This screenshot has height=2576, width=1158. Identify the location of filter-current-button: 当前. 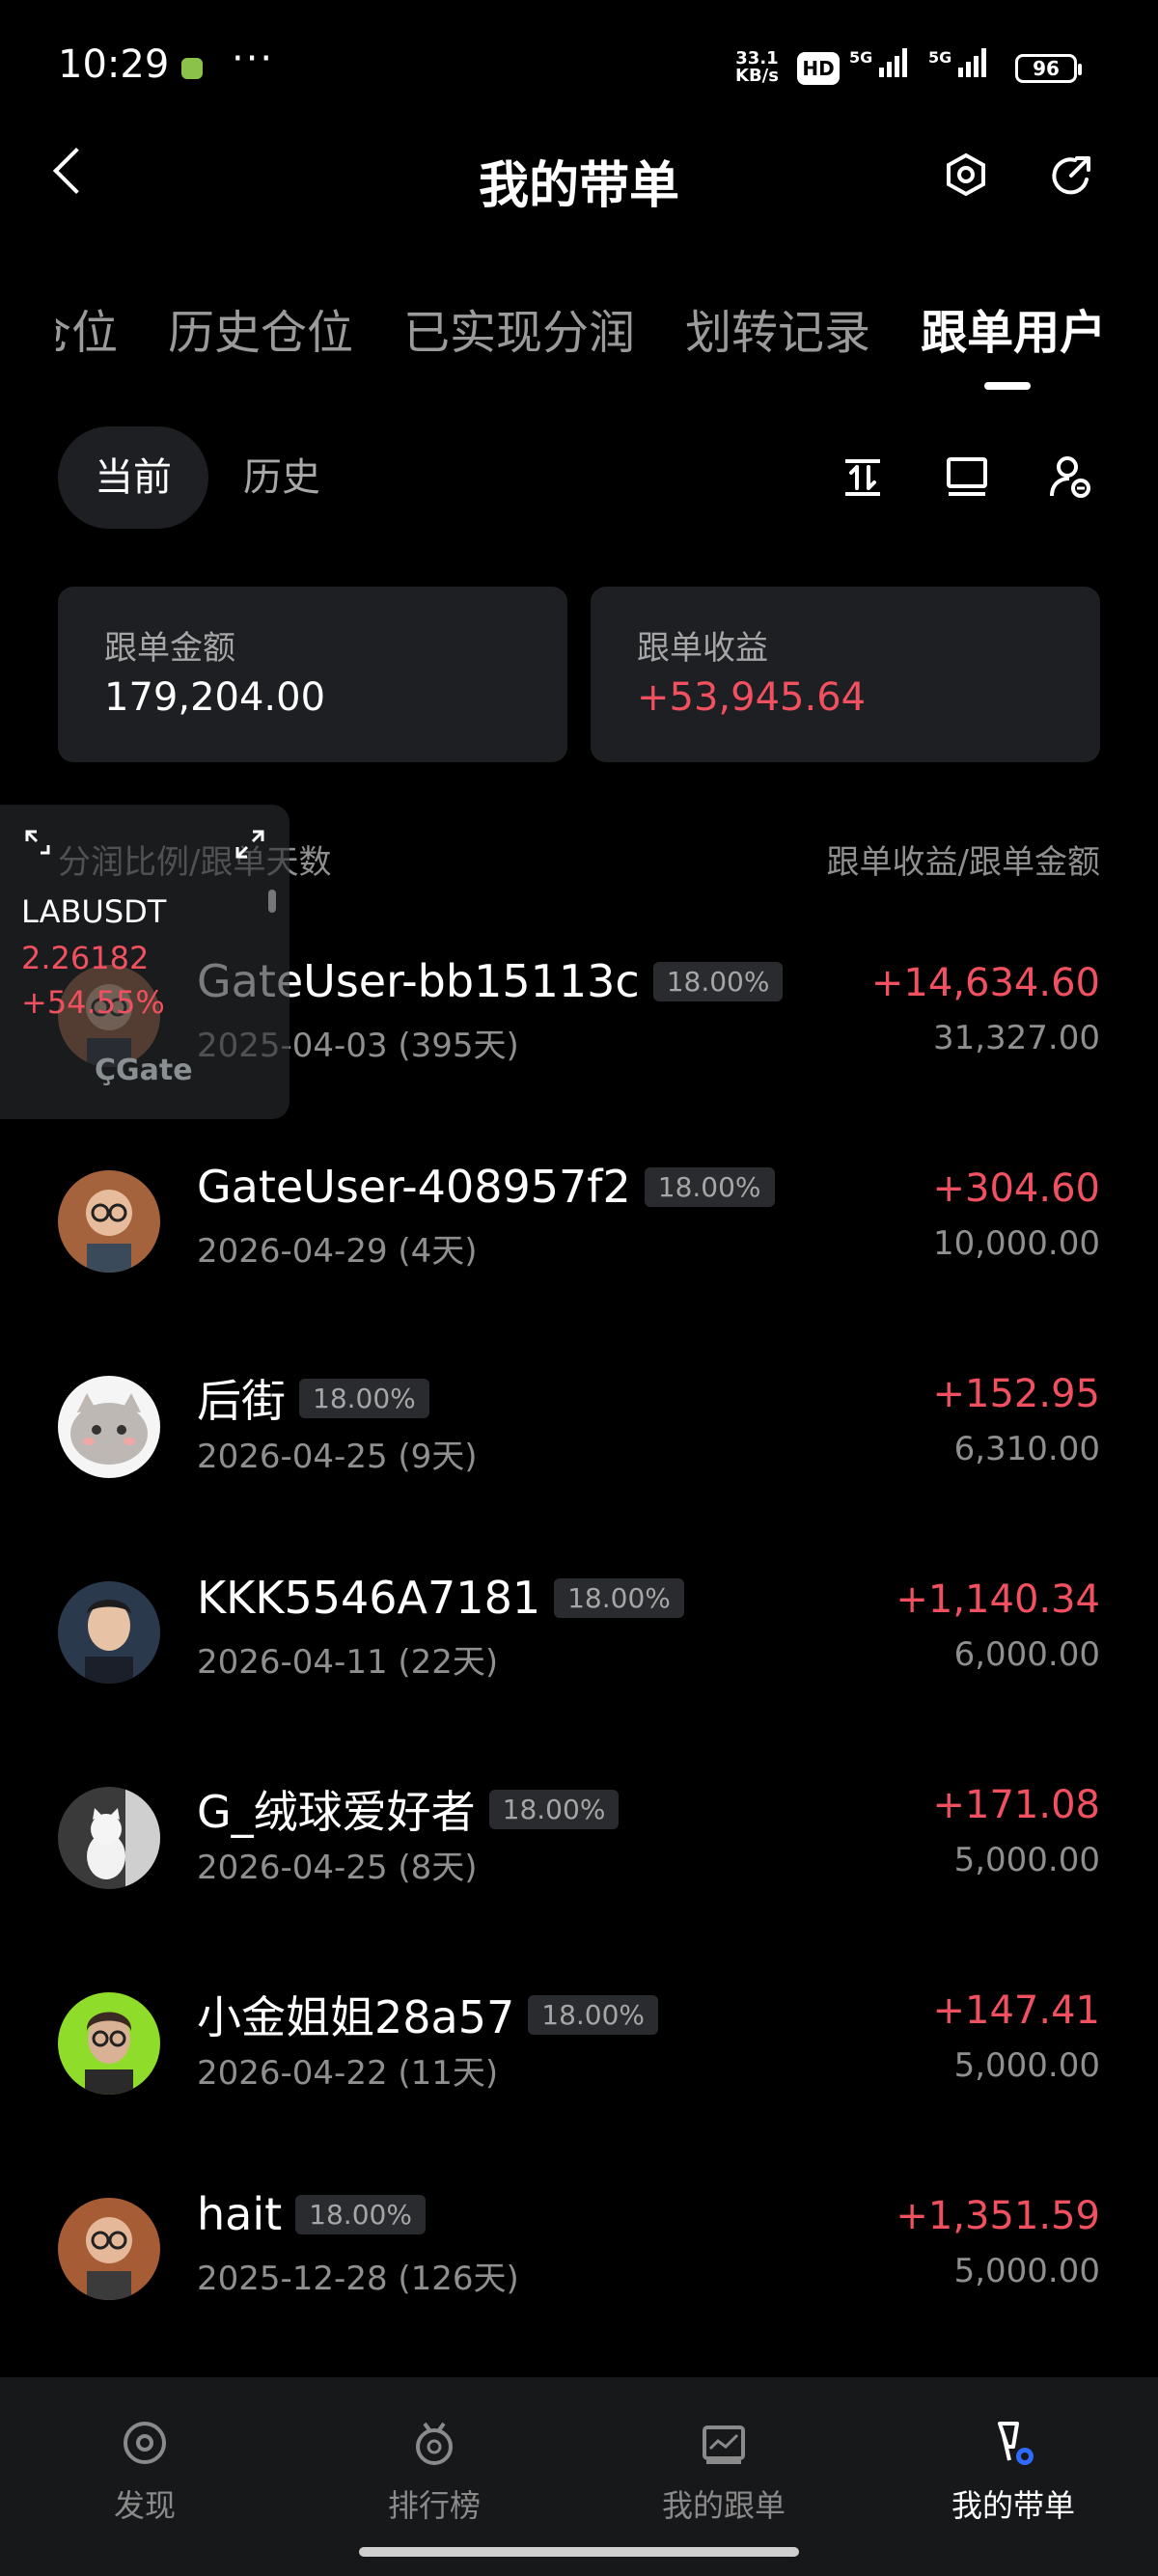
(133, 478).